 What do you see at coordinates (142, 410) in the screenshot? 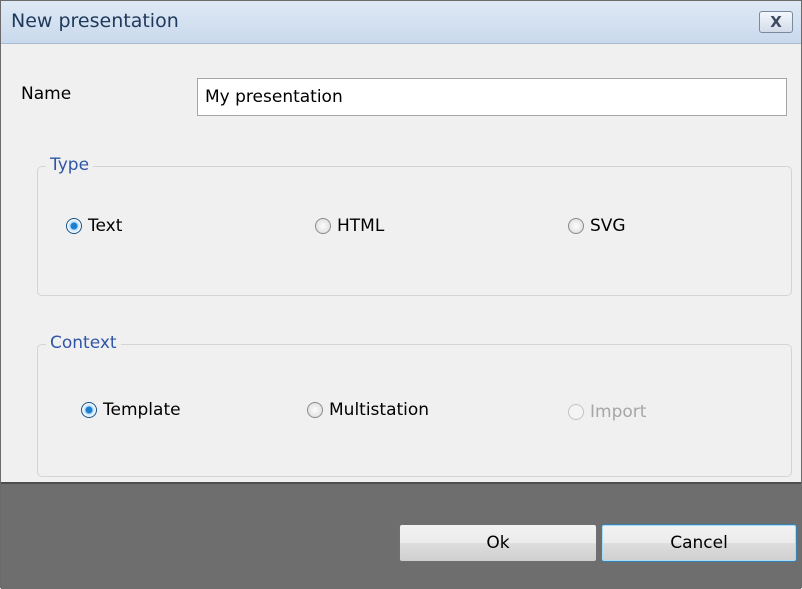
I see `radio-label: Template` at bounding box center [142, 410].